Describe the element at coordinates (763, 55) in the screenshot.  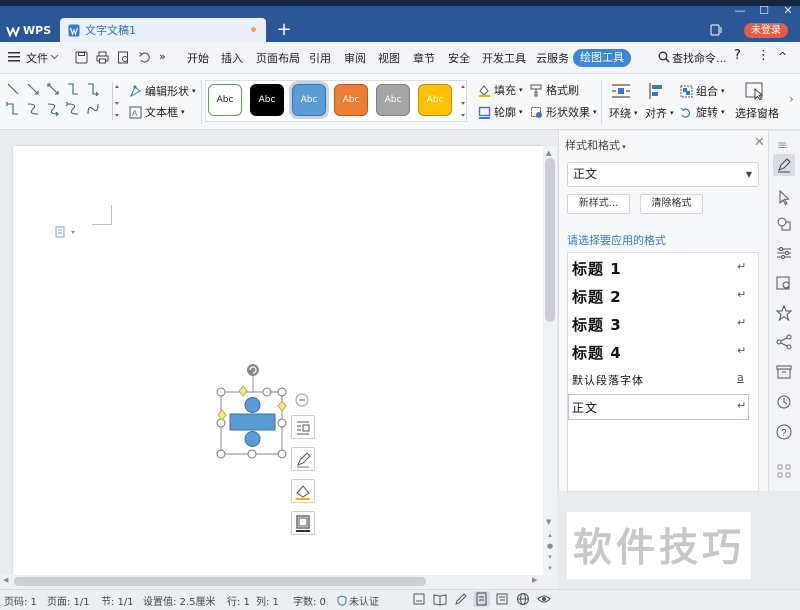
I see `more-menu-button: ⋮` at that location.